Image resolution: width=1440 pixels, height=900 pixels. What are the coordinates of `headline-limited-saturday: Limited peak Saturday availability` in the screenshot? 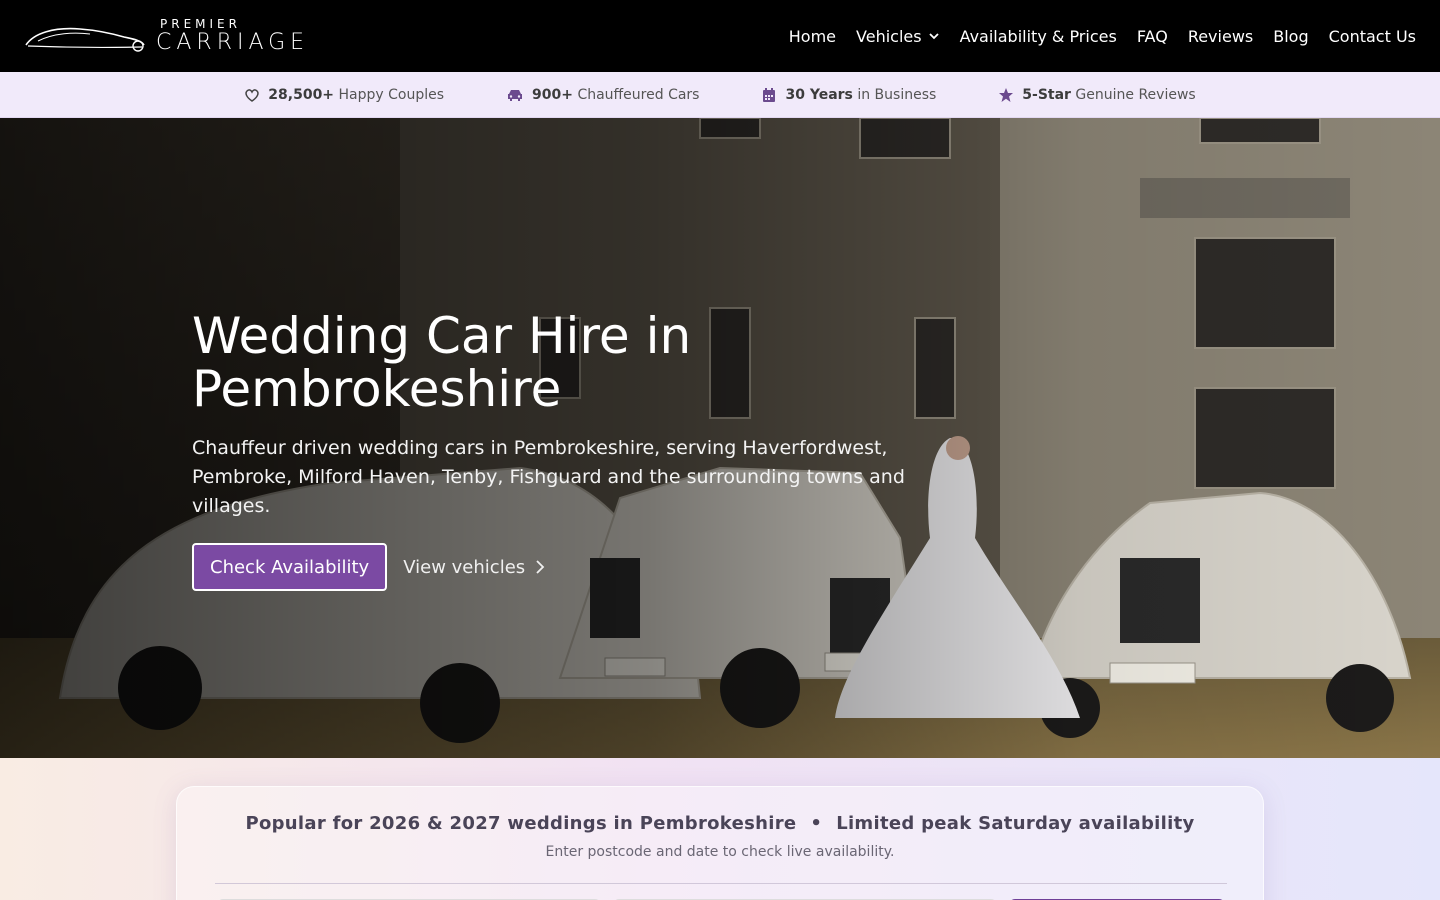 It's located at (1015, 823).